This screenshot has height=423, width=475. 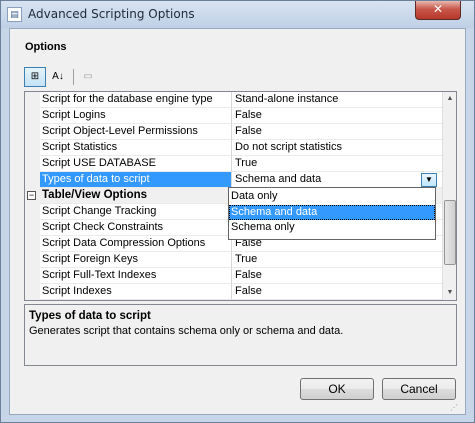 I want to click on dropdown-option-highlighted: Schema and data, so click(x=332, y=212).